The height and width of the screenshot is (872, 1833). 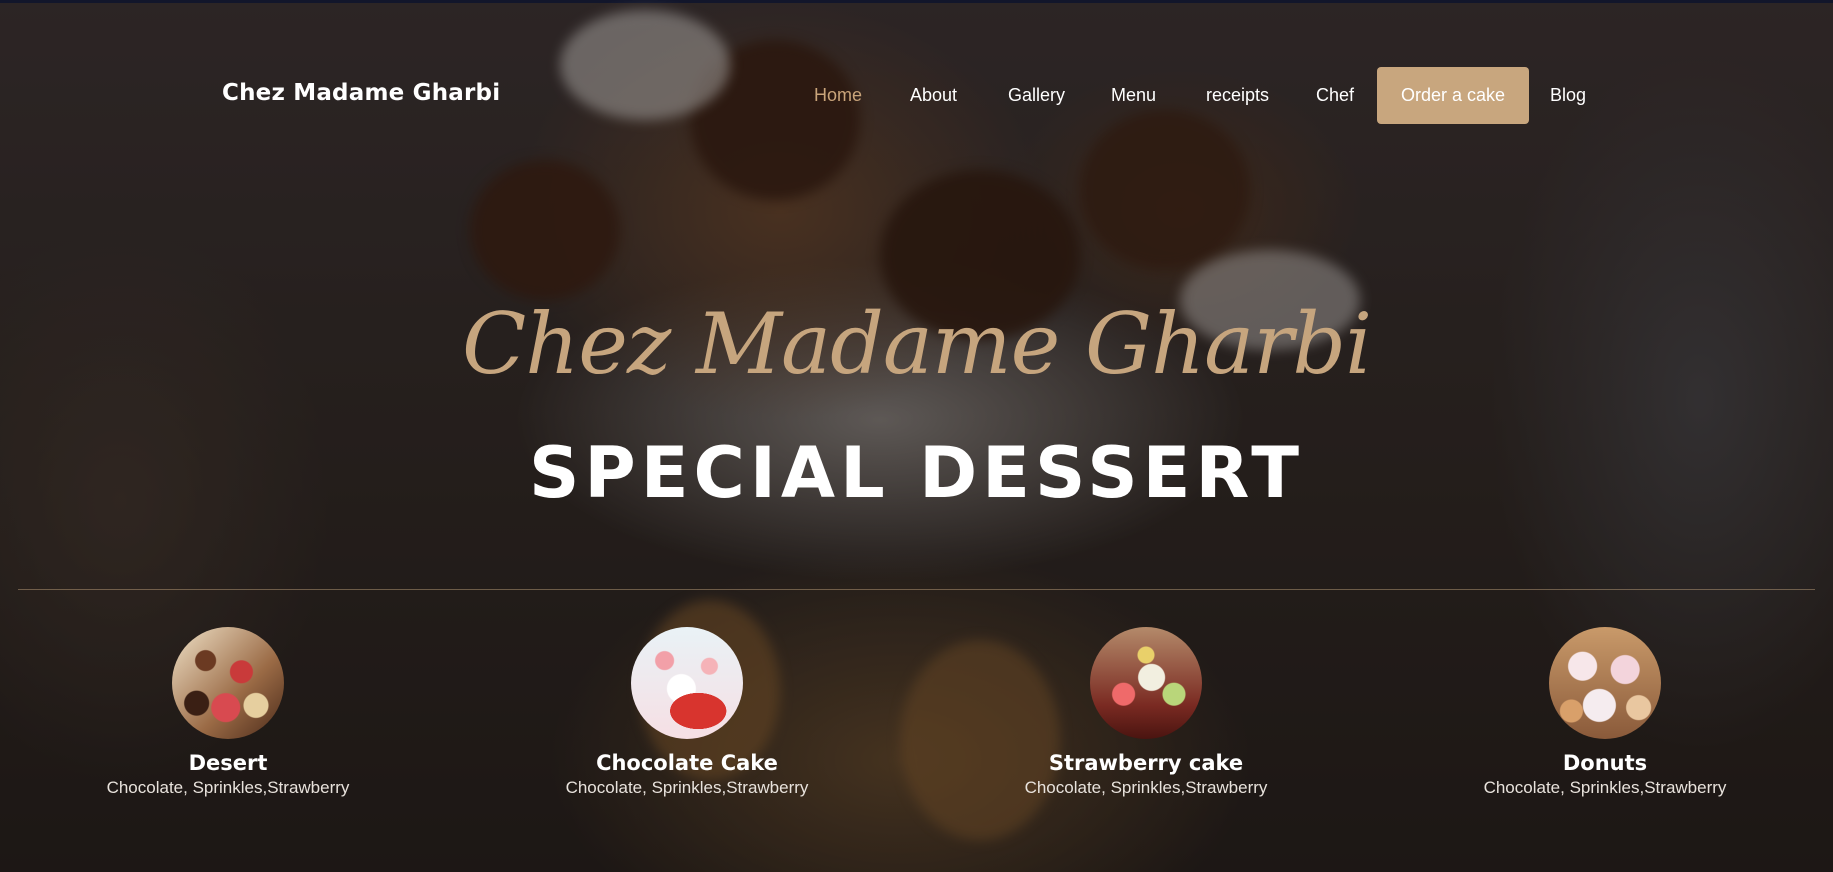 What do you see at coordinates (838, 95) in the screenshot?
I see `nav-home: Home` at bounding box center [838, 95].